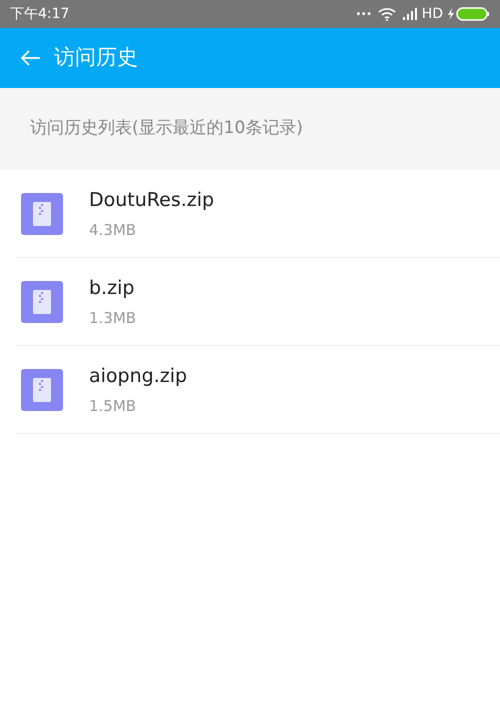  I want to click on page-title: 访问历史, so click(96, 58).